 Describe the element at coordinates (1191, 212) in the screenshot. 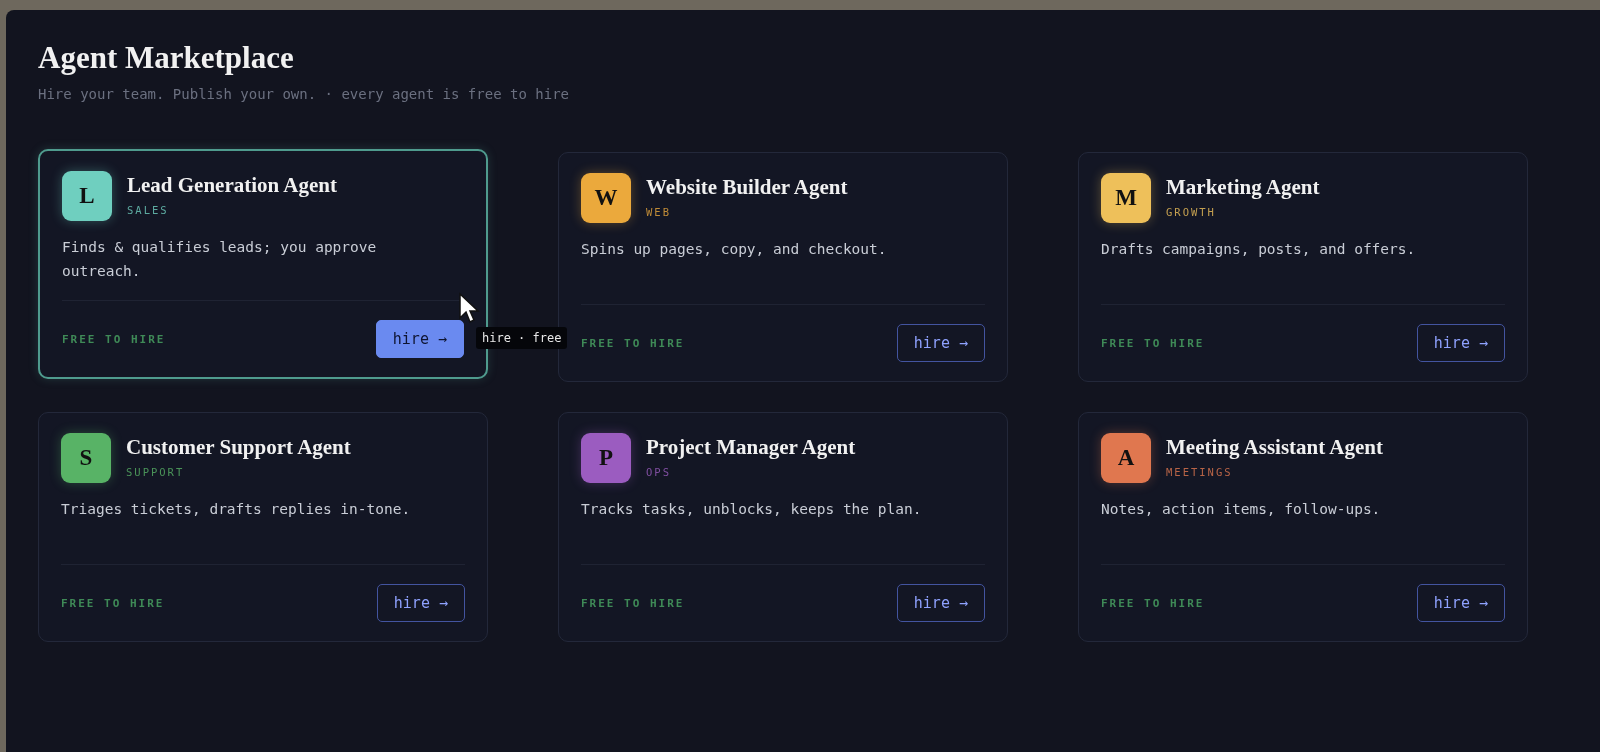

I see `agent-category: GROWTH` at that location.